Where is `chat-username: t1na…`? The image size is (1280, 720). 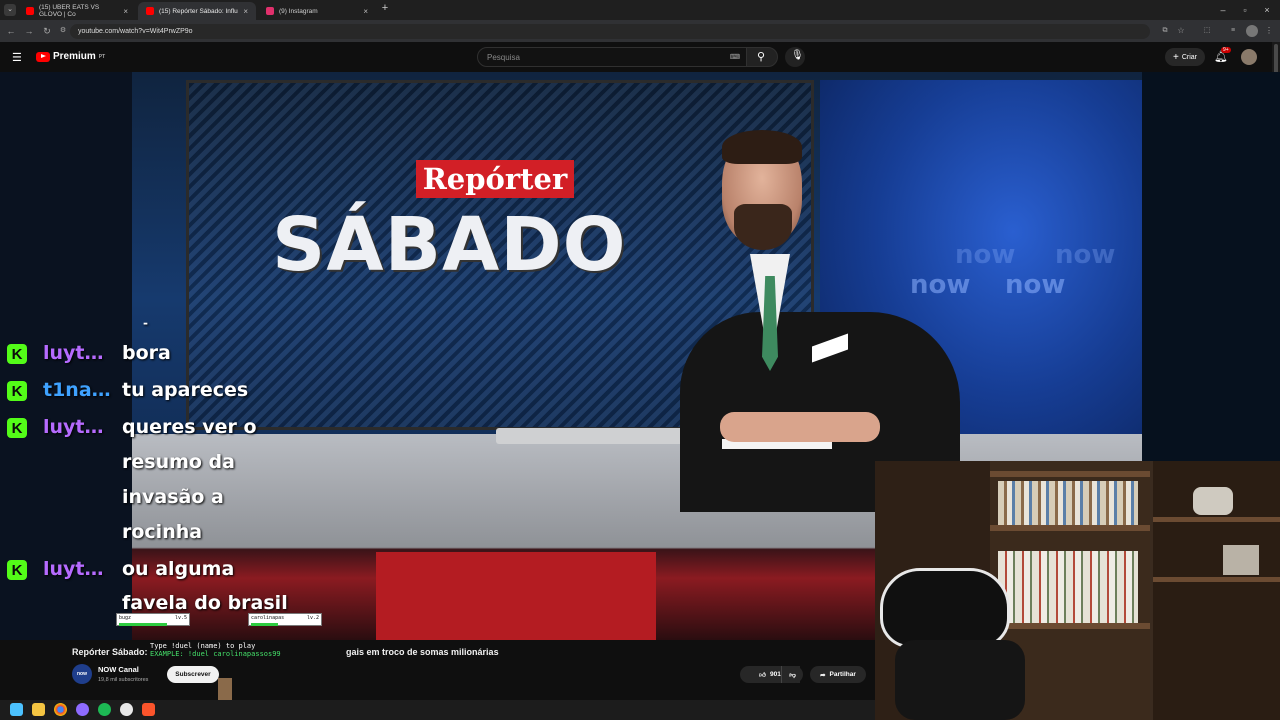 chat-username: t1na… is located at coordinates (77, 390).